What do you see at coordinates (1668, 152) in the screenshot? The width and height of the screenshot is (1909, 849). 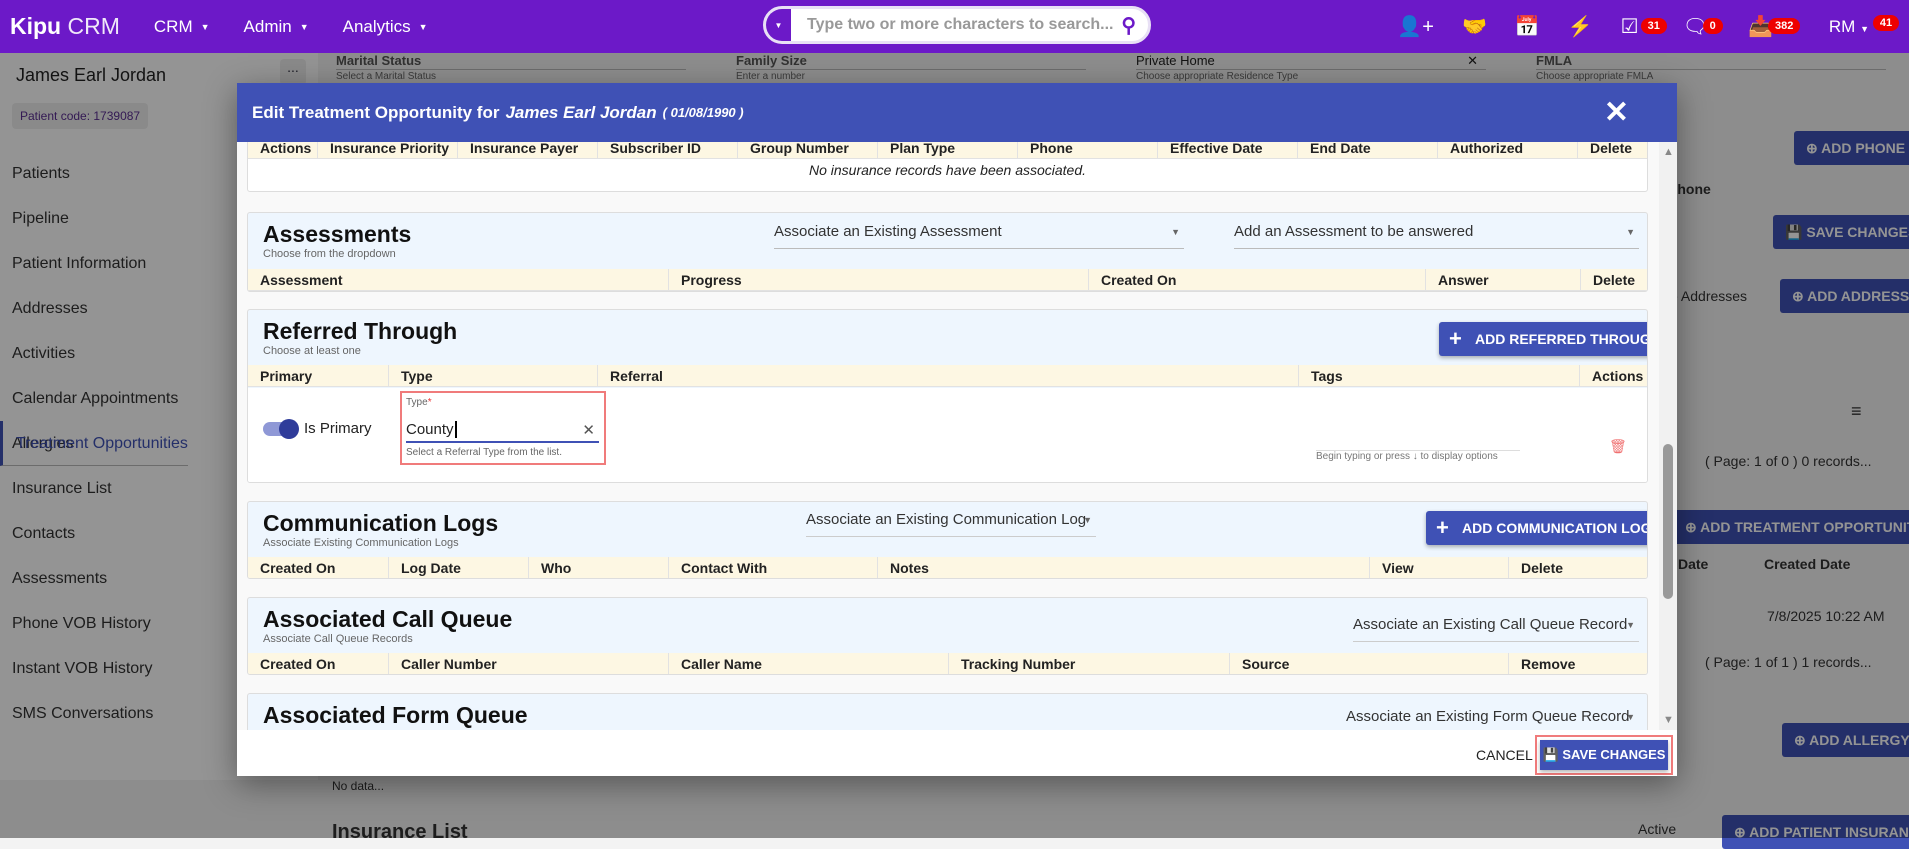 I see `scroll-up-icon: ▲` at bounding box center [1668, 152].